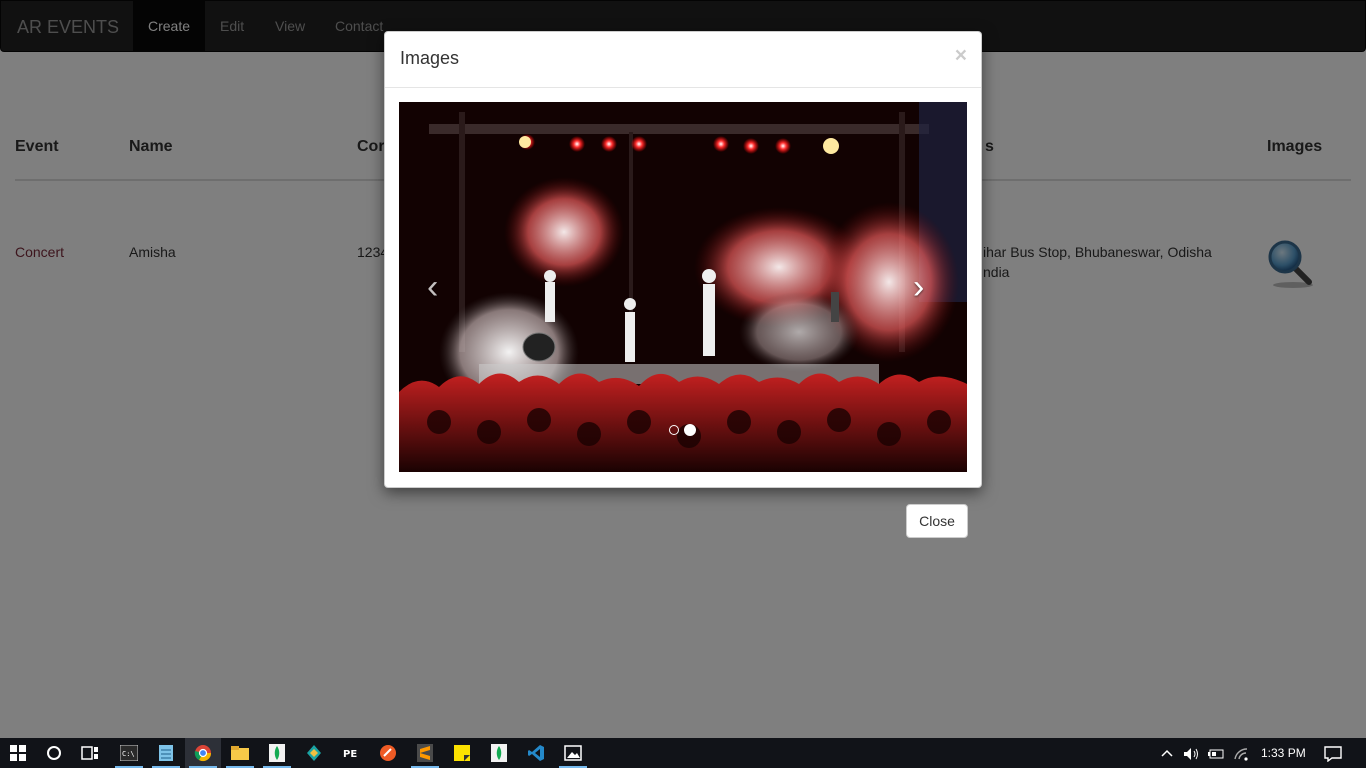 The height and width of the screenshot is (768, 1366). I want to click on cortana-search-icon, so click(54, 753).